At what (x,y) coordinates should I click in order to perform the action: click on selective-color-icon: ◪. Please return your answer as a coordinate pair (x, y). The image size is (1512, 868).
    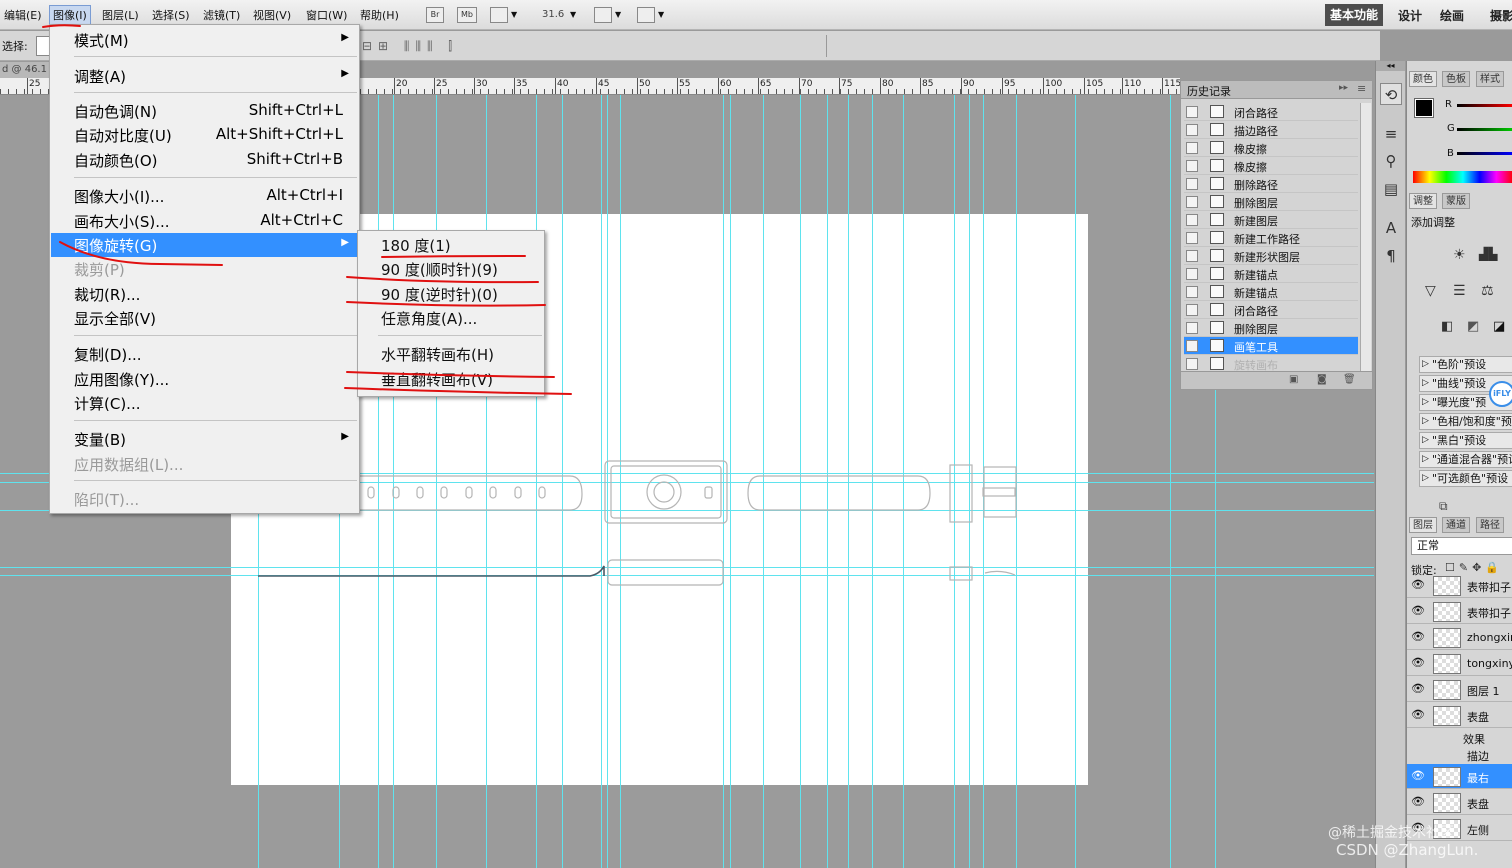
    Looking at the image, I should click on (1499, 326).